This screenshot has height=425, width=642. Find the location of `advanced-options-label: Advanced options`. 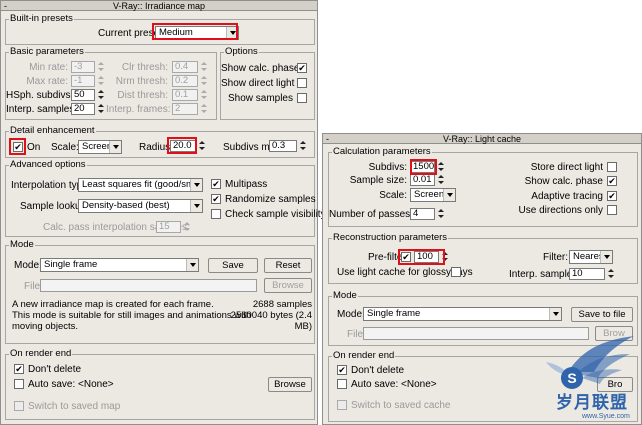

advanced-options-label: Advanced options is located at coordinates (48, 165).